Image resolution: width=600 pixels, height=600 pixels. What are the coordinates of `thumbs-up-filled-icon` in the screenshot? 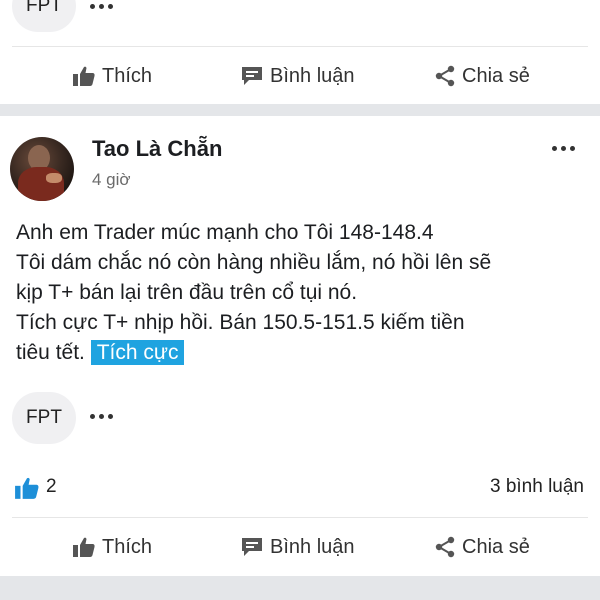 It's located at (27, 488).